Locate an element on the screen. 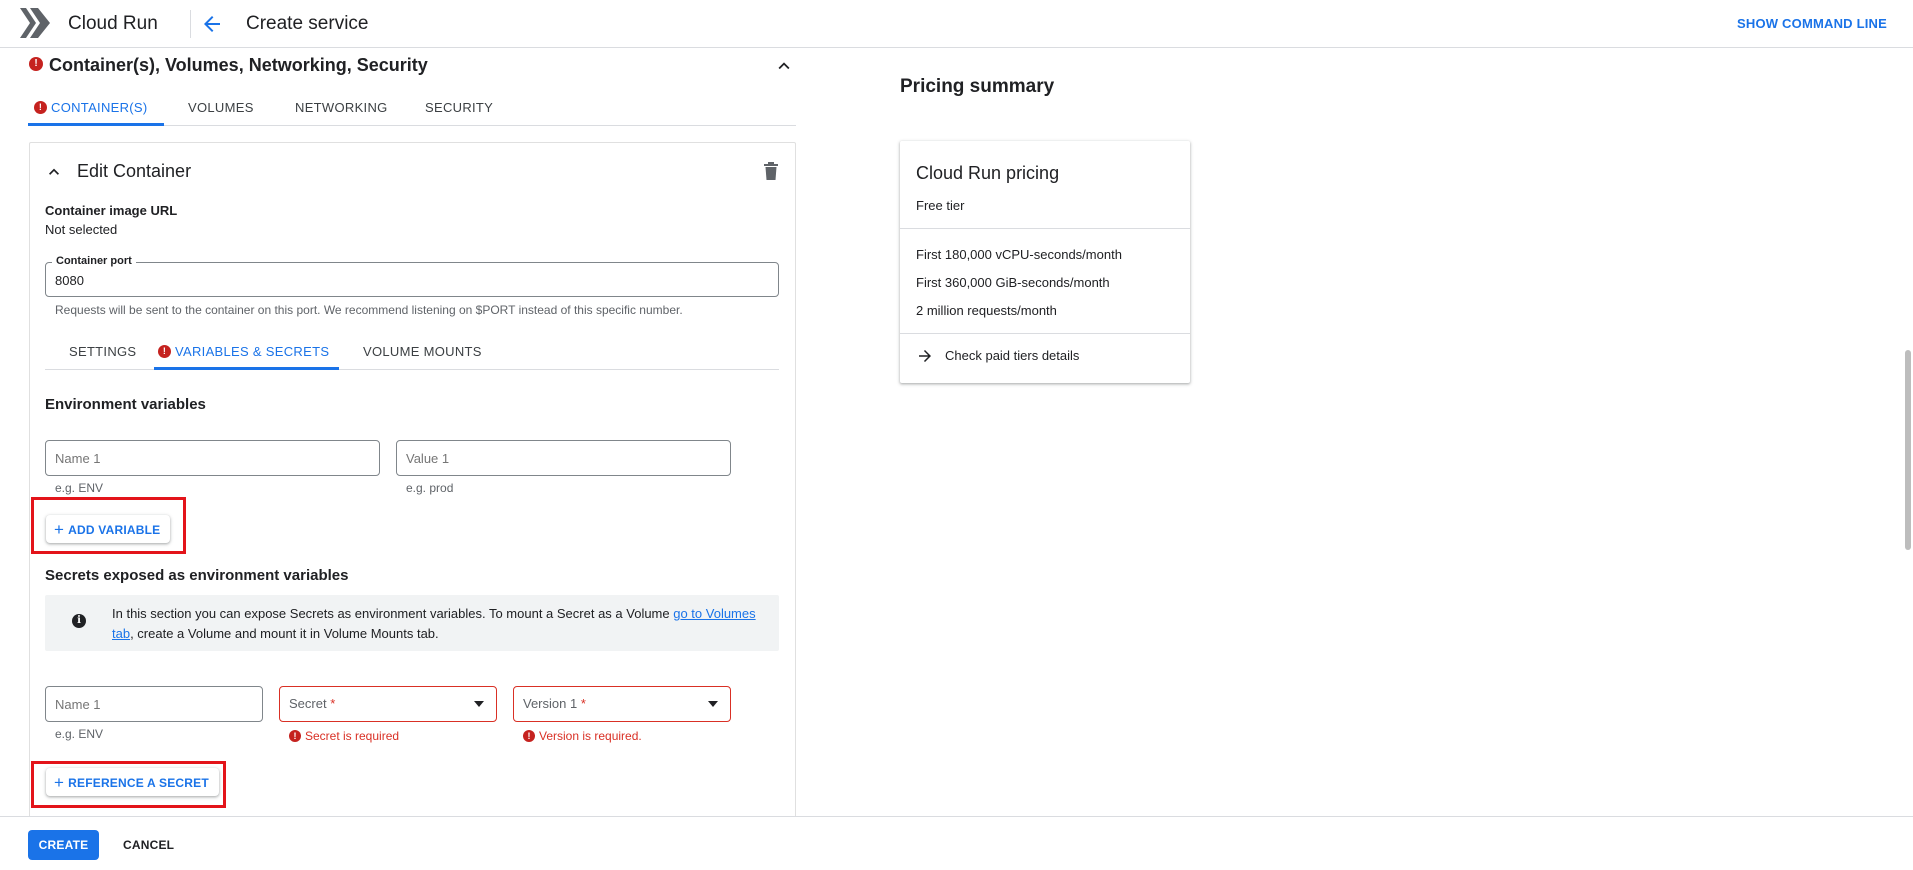  delete-icon is located at coordinates (771, 171).